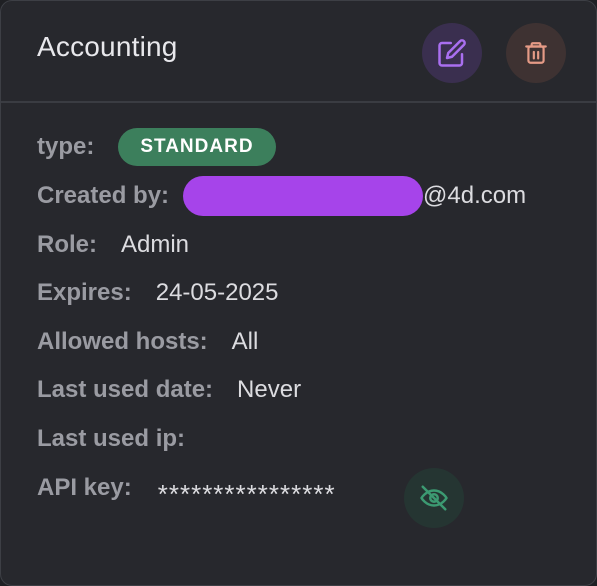 This screenshot has height=586, width=597. Describe the element at coordinates (107, 46) in the screenshot. I see `card-title: Accounting` at that location.